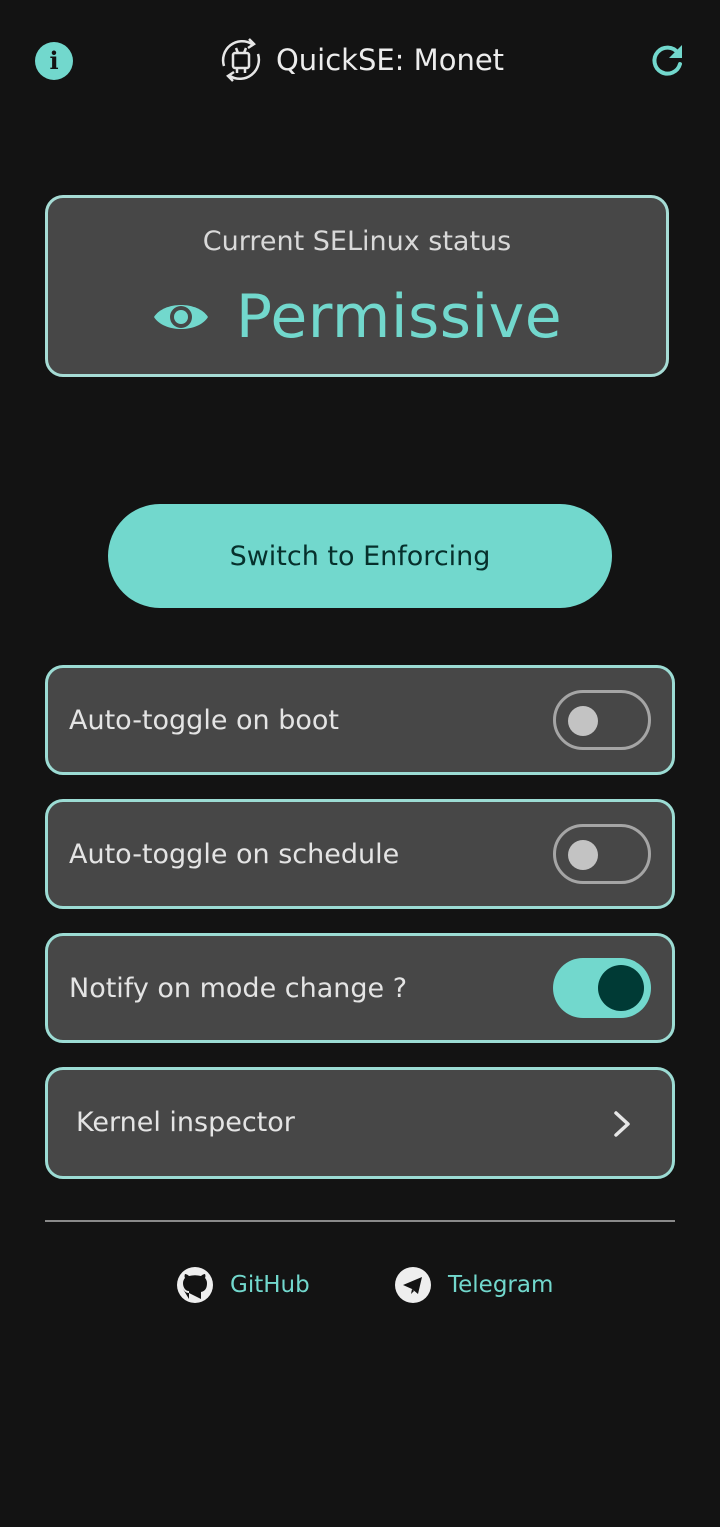 This screenshot has height=1527, width=720. What do you see at coordinates (180, 317) in the screenshot?
I see `eye-icon` at bounding box center [180, 317].